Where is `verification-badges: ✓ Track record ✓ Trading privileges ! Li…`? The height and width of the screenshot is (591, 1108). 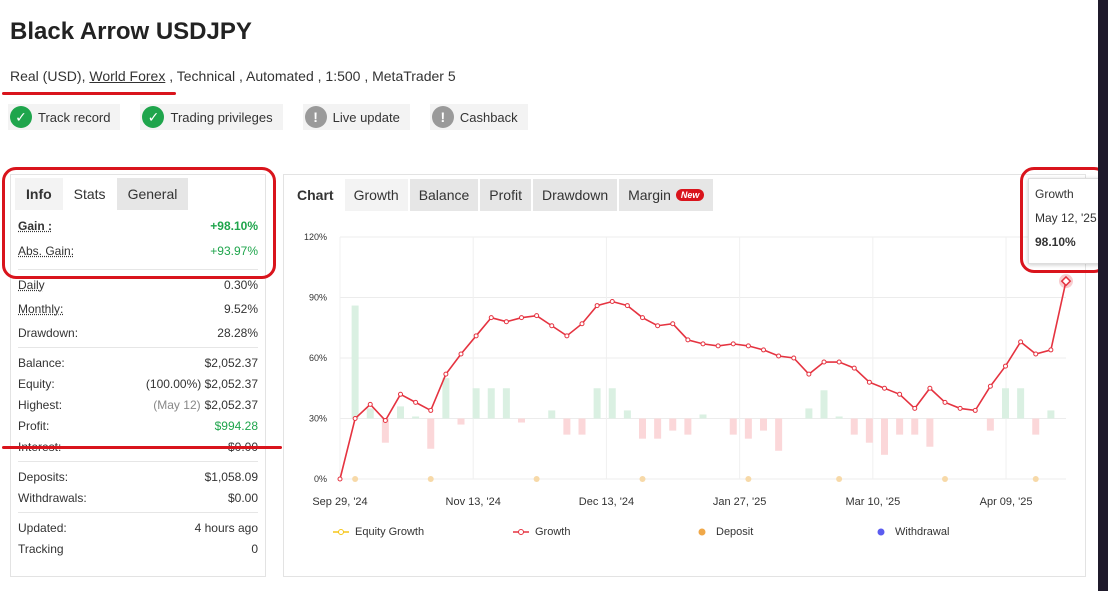 verification-badges: ✓ Track record ✓ Trading privileges ! Li… is located at coordinates (268, 117).